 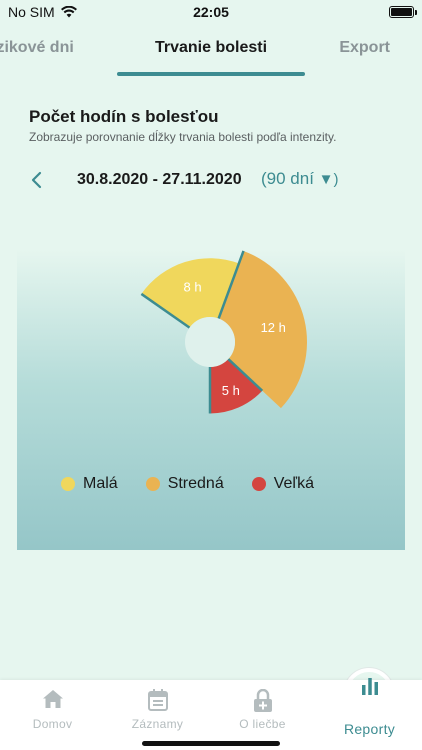 I want to click on pie-slice-label-2: 5 h, so click(x=231, y=390).